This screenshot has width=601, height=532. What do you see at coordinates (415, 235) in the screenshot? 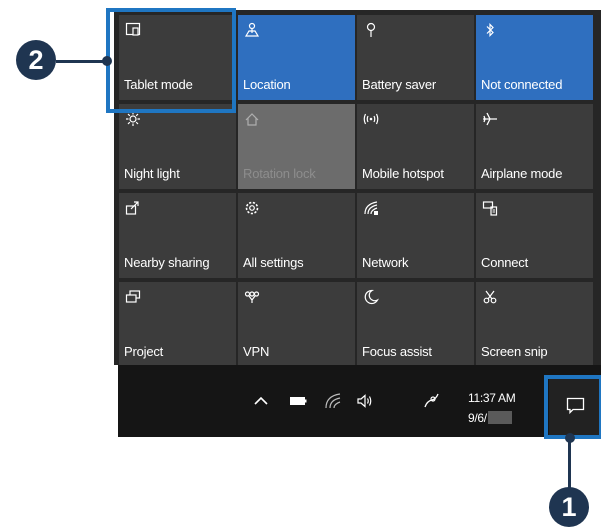
I see `quick-action-network: Network` at bounding box center [415, 235].